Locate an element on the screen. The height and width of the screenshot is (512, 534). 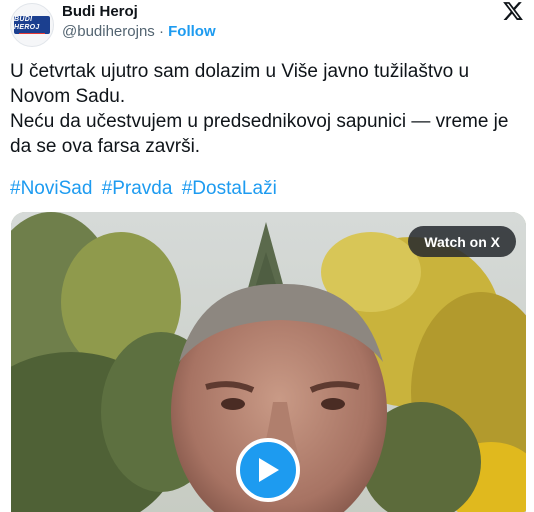
user-handle: @budiherojns is located at coordinates (108, 31).